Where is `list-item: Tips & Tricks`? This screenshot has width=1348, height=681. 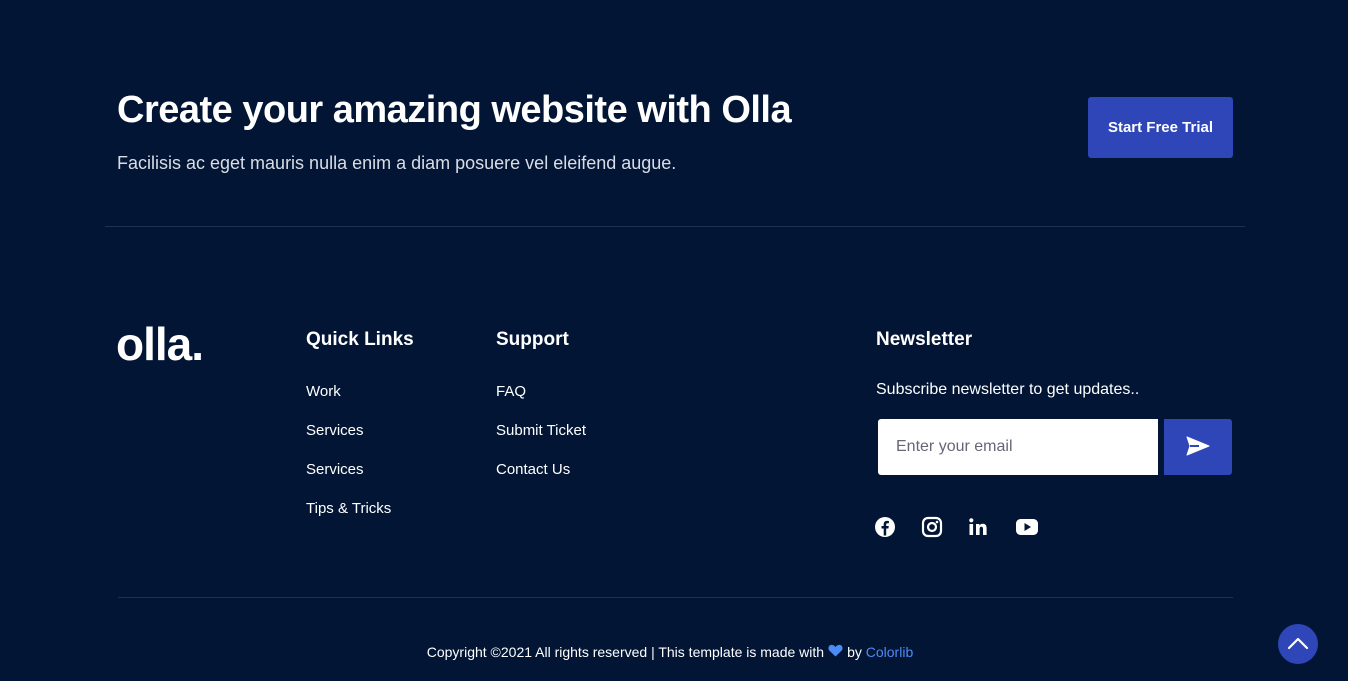
list-item: Tips & Tricks is located at coordinates (348, 508).